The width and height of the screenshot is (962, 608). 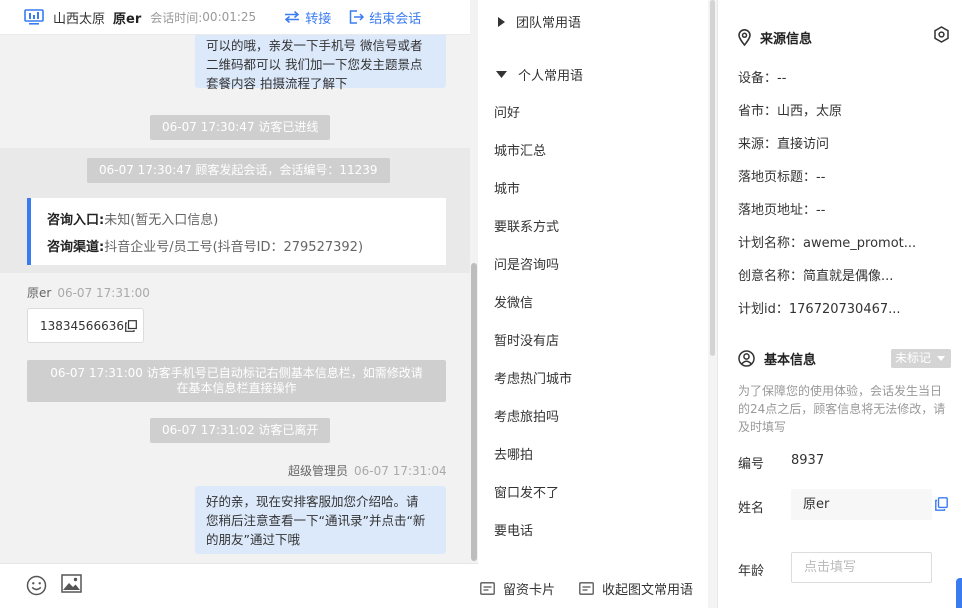 What do you see at coordinates (921, 358) in the screenshot?
I see `mark-status-dropdown: 未标记` at bounding box center [921, 358].